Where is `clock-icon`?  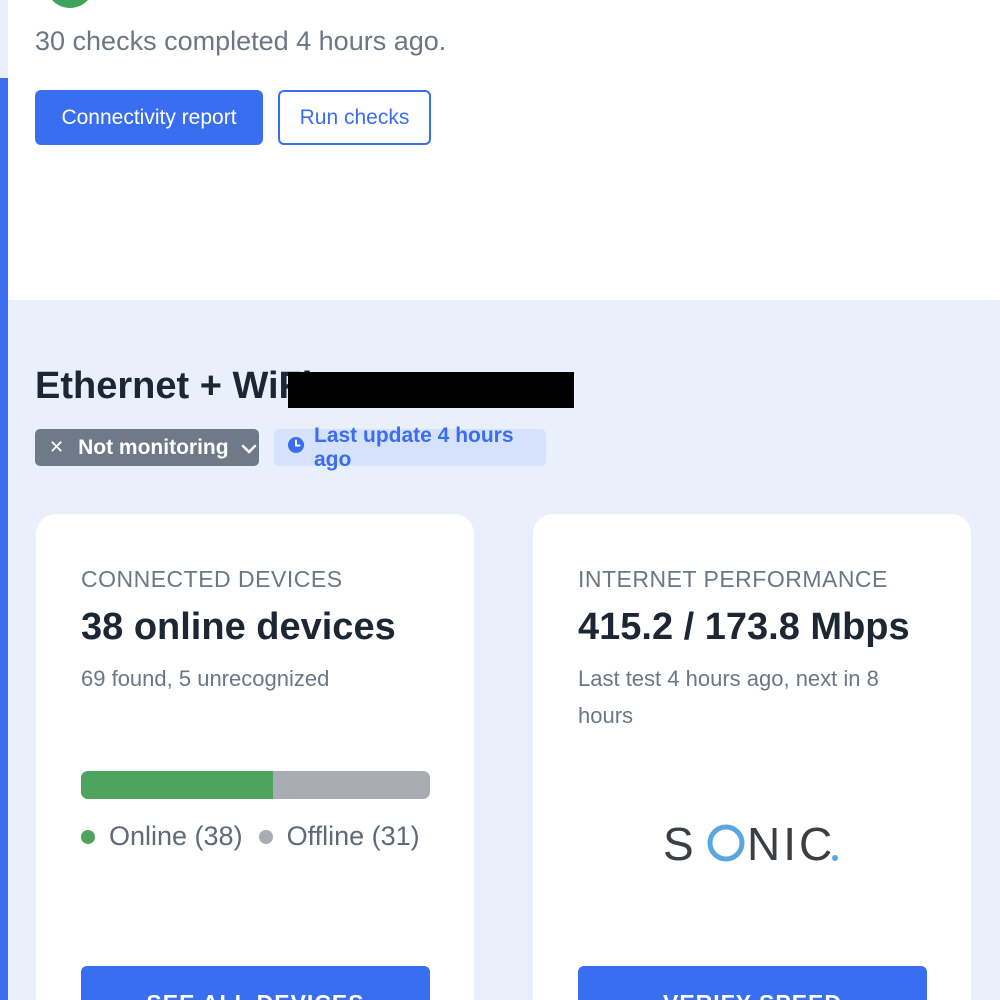
clock-icon is located at coordinates (296, 448).